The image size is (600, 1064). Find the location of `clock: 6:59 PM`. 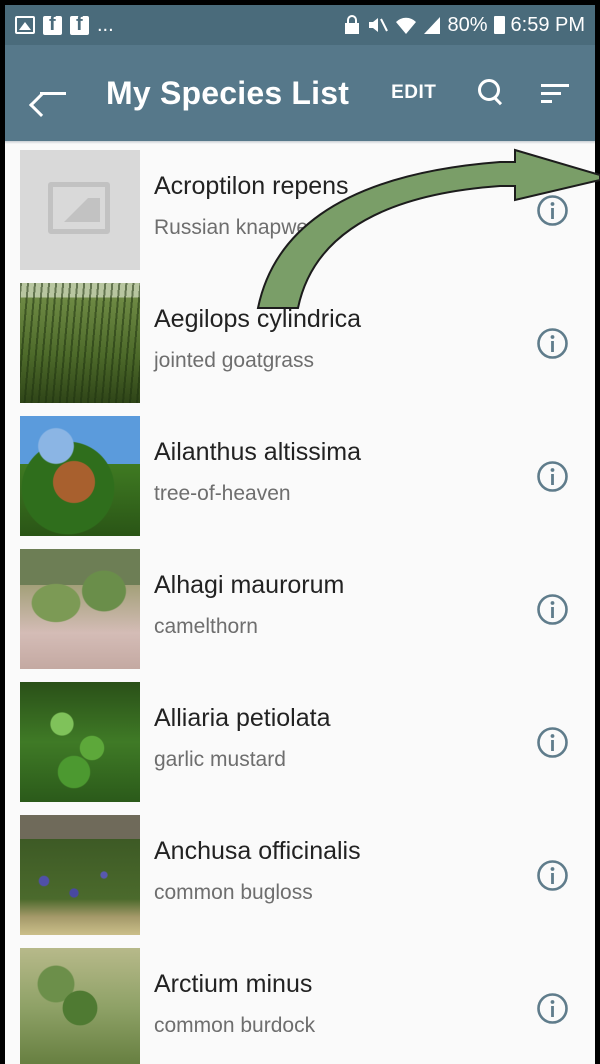

clock: 6:59 PM is located at coordinates (547, 24).